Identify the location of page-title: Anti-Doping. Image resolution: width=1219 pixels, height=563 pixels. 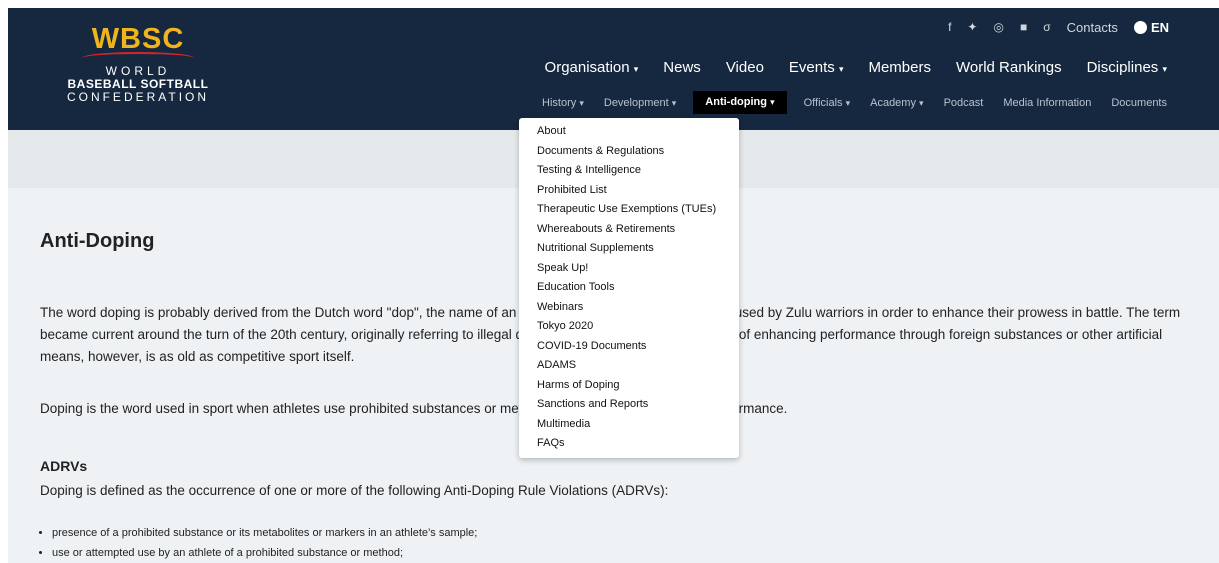
(97, 241).